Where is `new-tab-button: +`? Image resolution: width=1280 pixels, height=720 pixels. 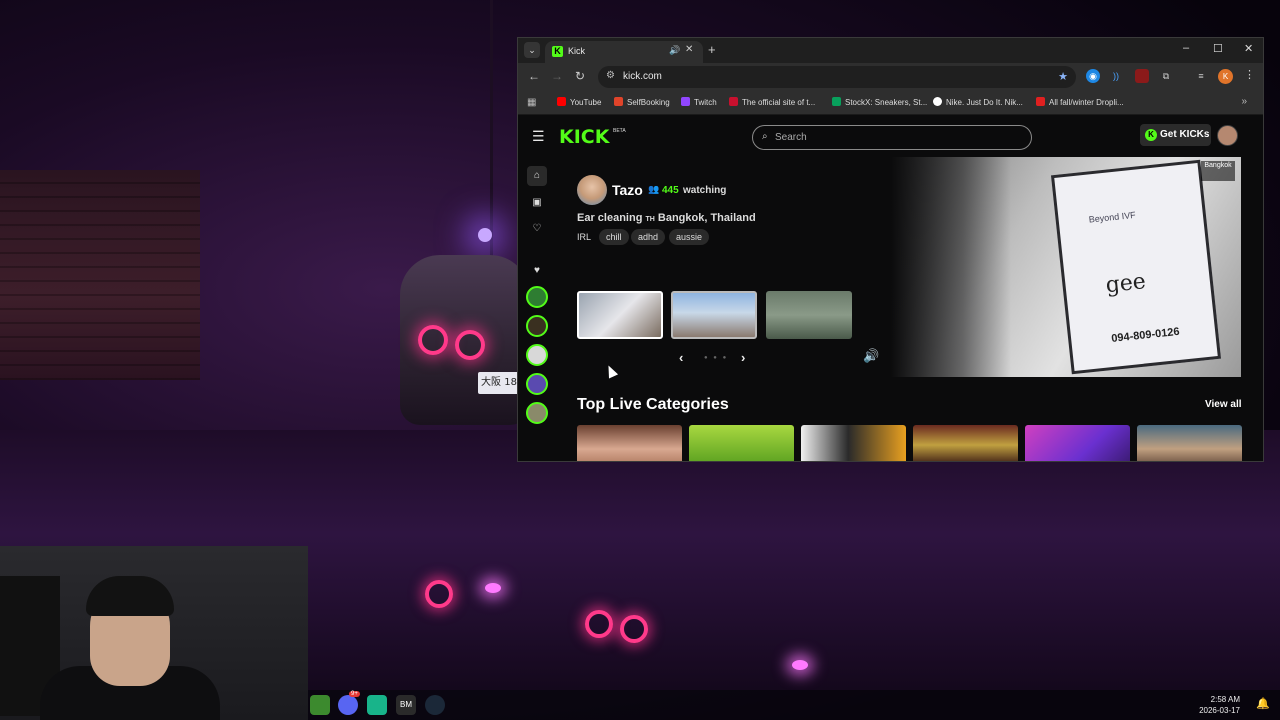 new-tab-button: + is located at coordinates (712, 49).